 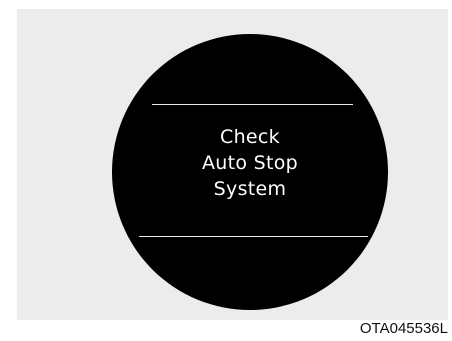 What do you see at coordinates (250, 137) in the screenshot?
I see `message-line-check: Check` at bounding box center [250, 137].